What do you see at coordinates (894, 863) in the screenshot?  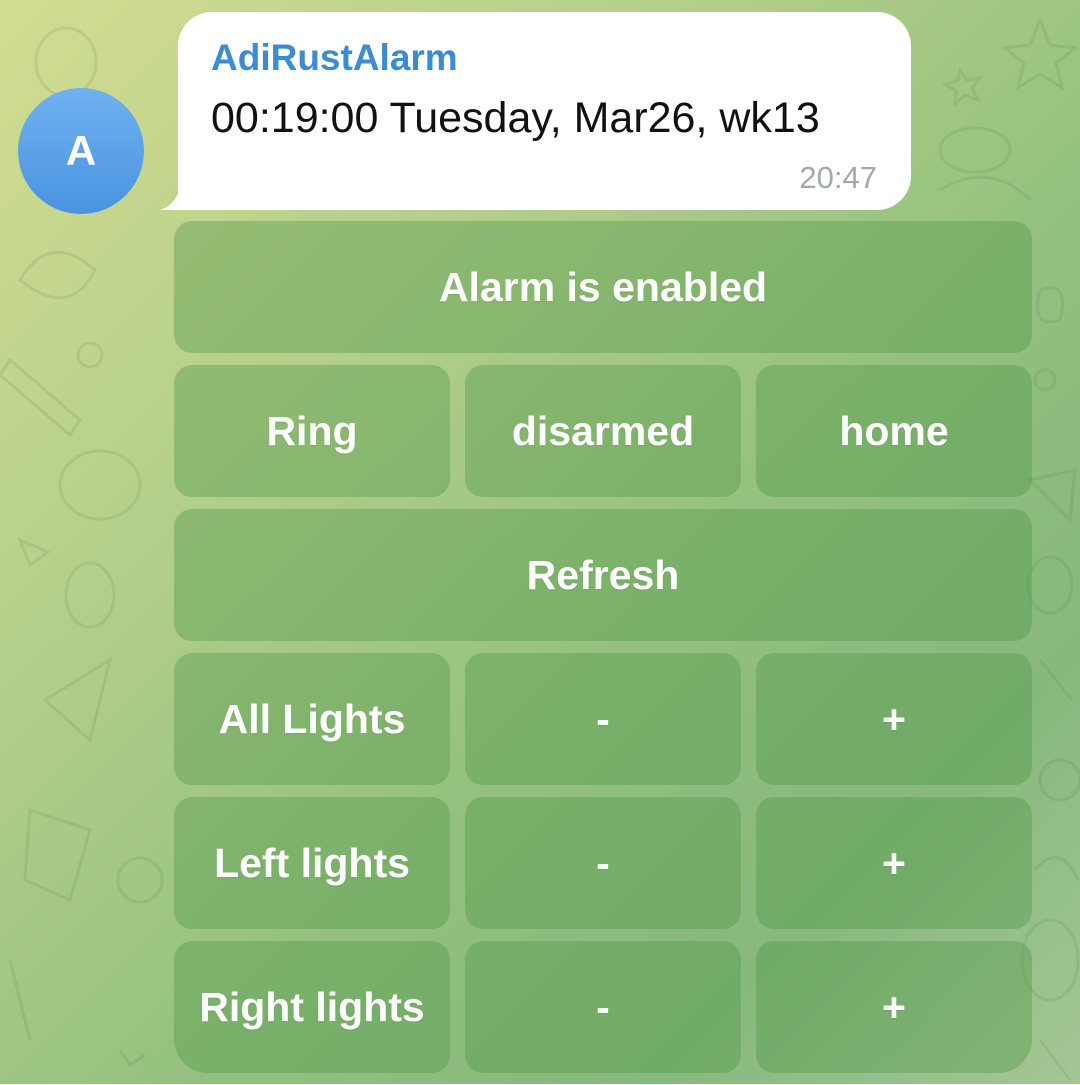 I see `left-lights-increase-button: +` at bounding box center [894, 863].